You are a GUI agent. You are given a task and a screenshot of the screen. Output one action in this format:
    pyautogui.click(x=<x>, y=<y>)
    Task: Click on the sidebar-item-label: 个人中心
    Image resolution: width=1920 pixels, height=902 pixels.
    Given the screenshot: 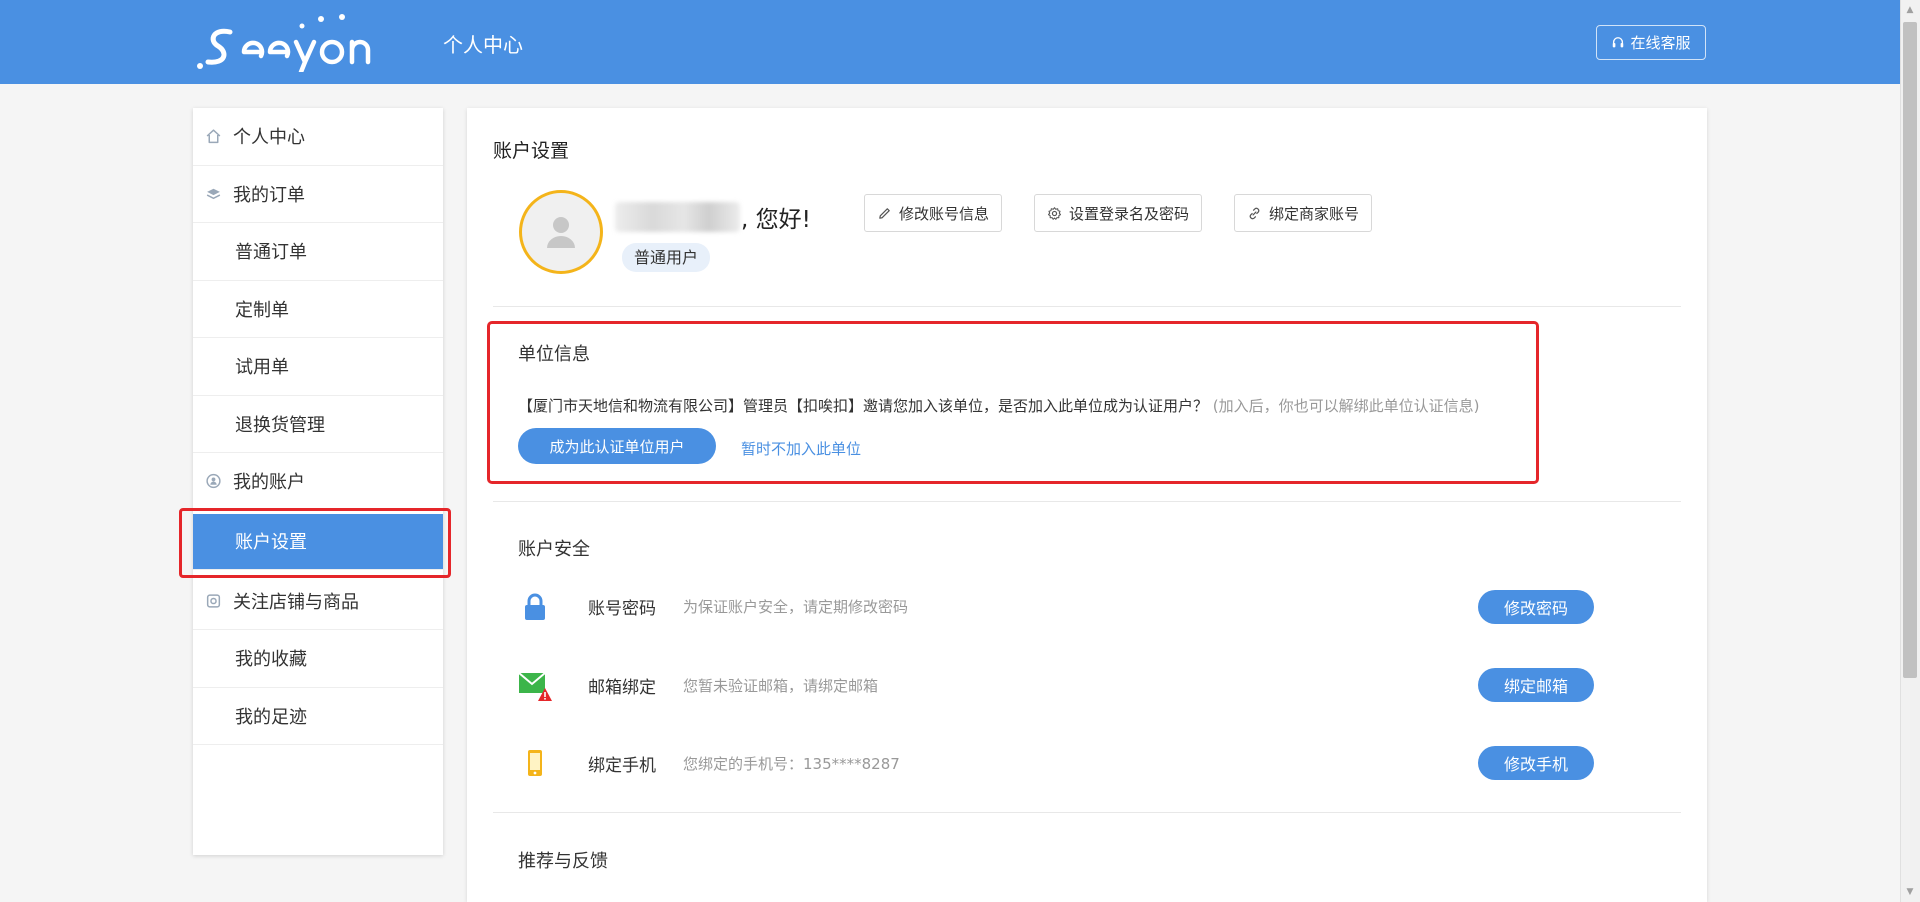 What is the action you would take?
    pyautogui.click(x=269, y=138)
    